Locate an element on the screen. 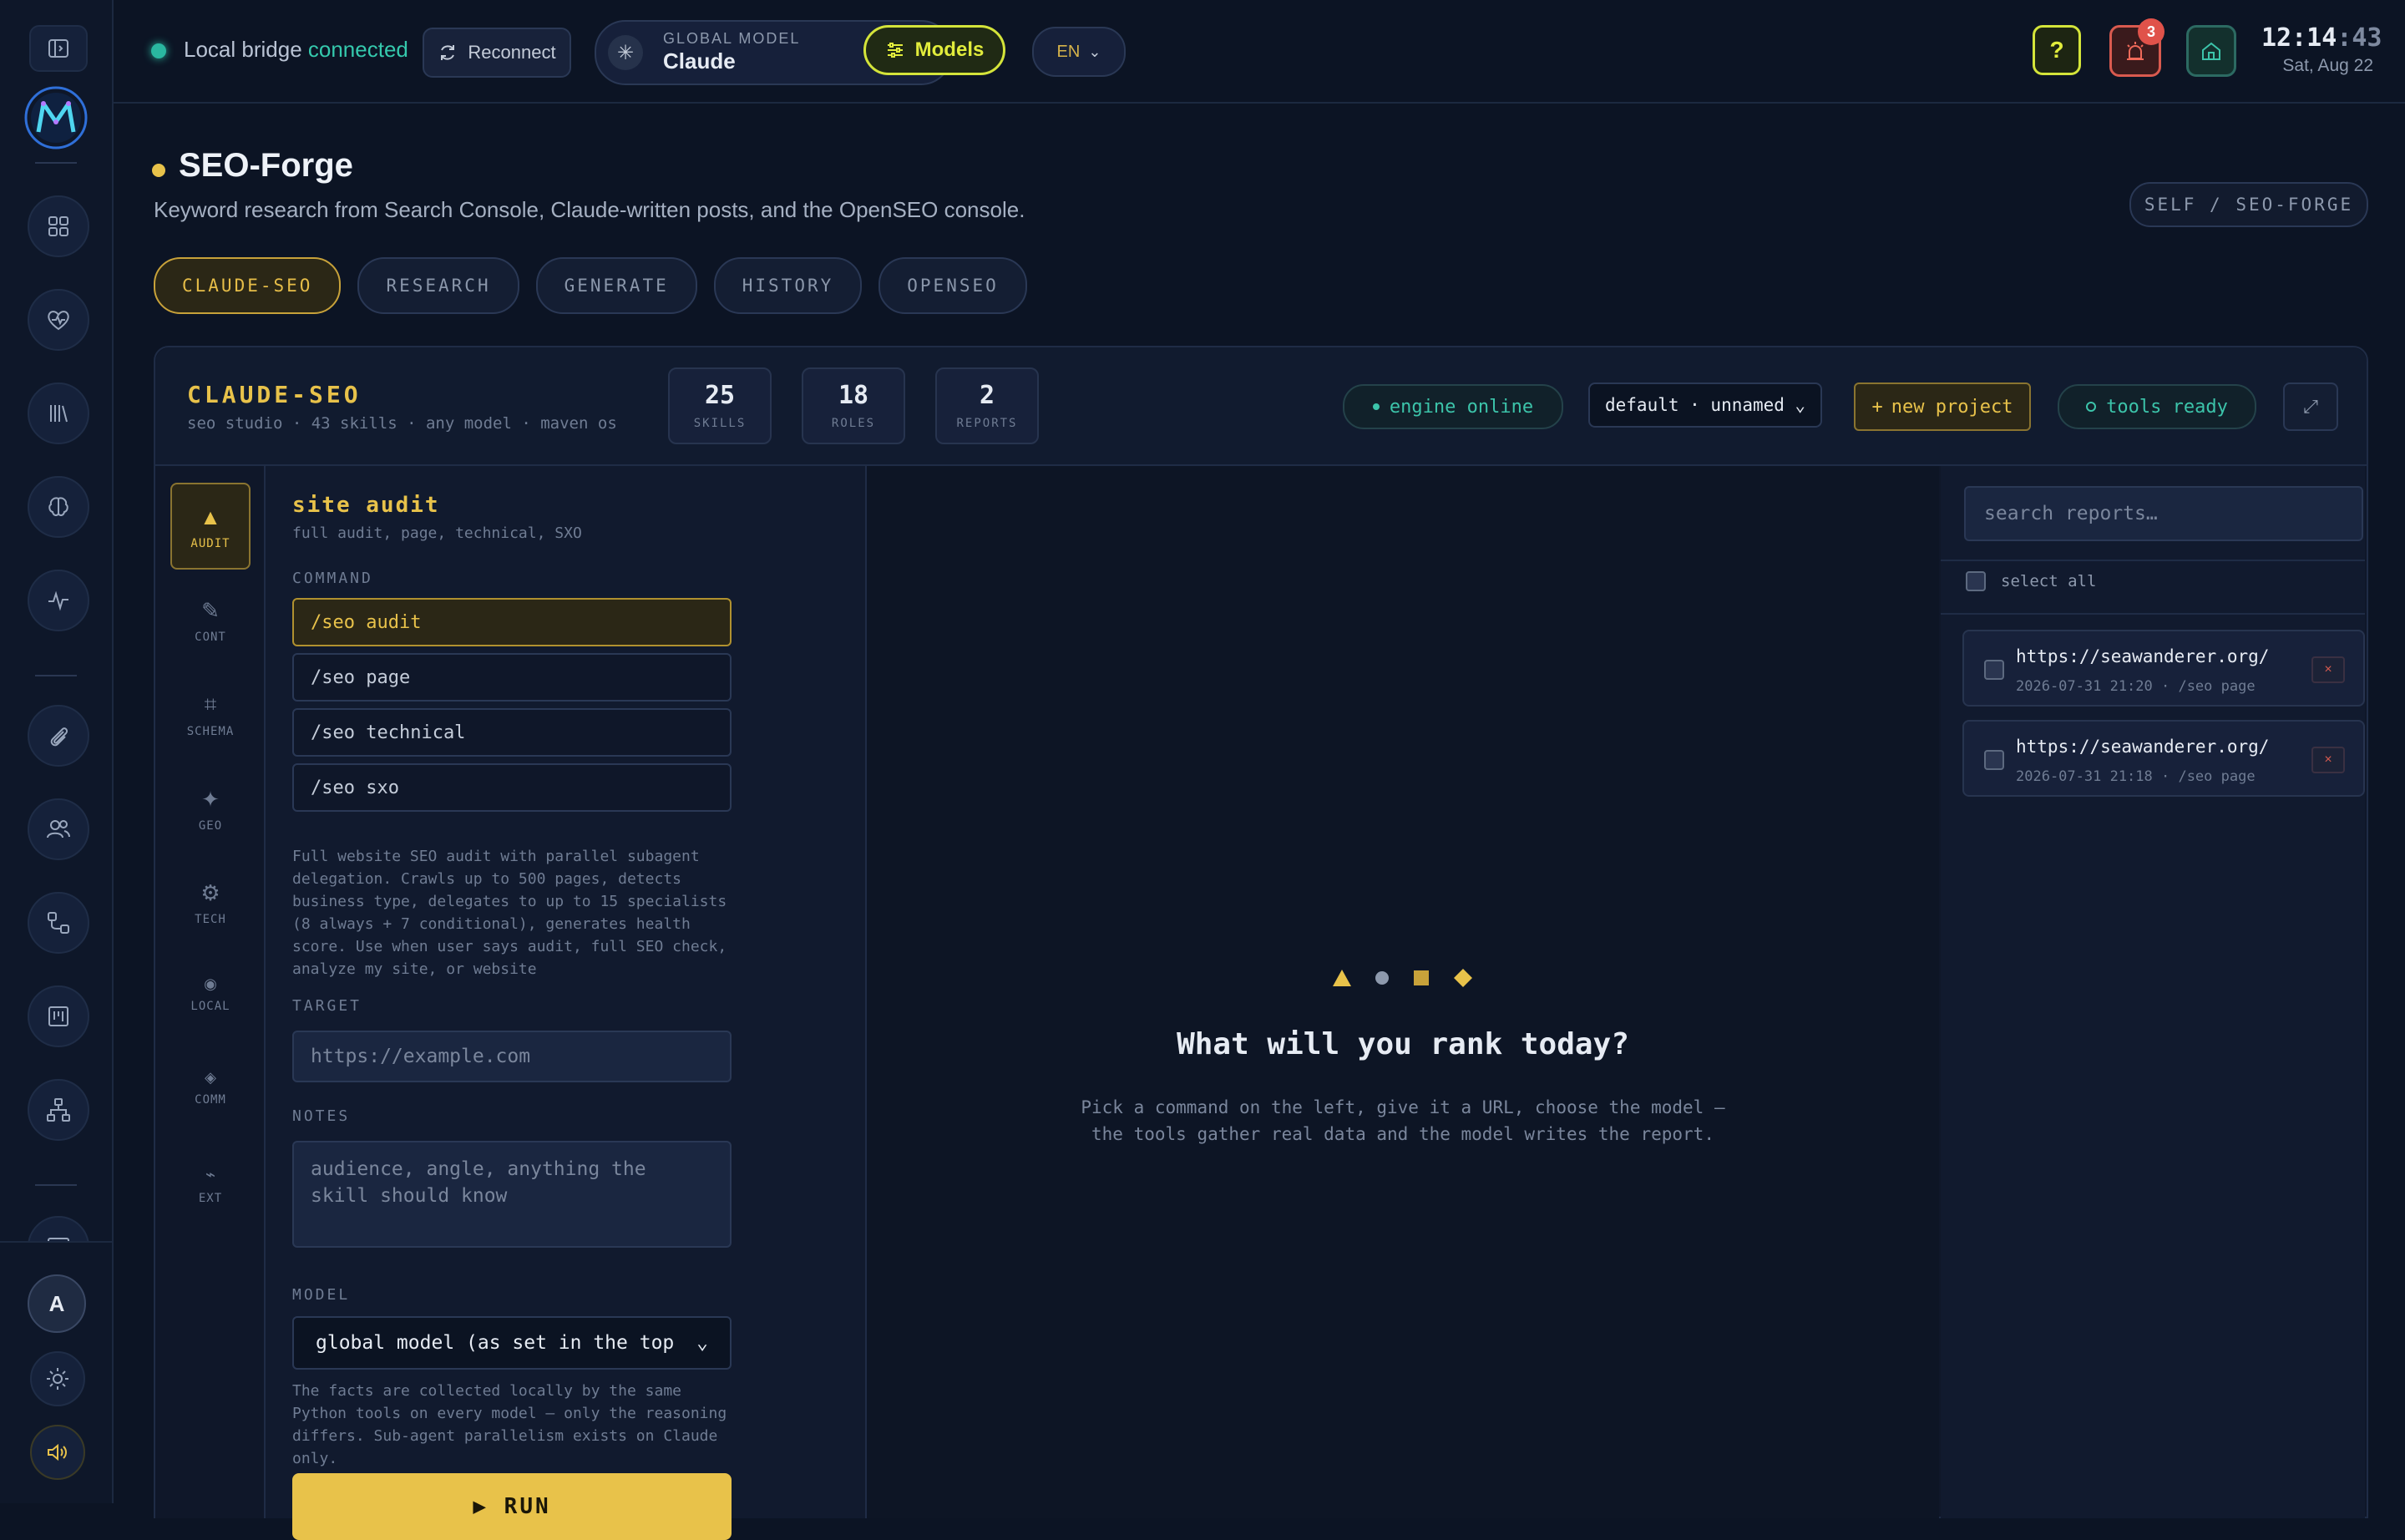 Image resolution: width=2405 pixels, height=1540 pixels. sliders-icon is located at coordinates (895, 51).